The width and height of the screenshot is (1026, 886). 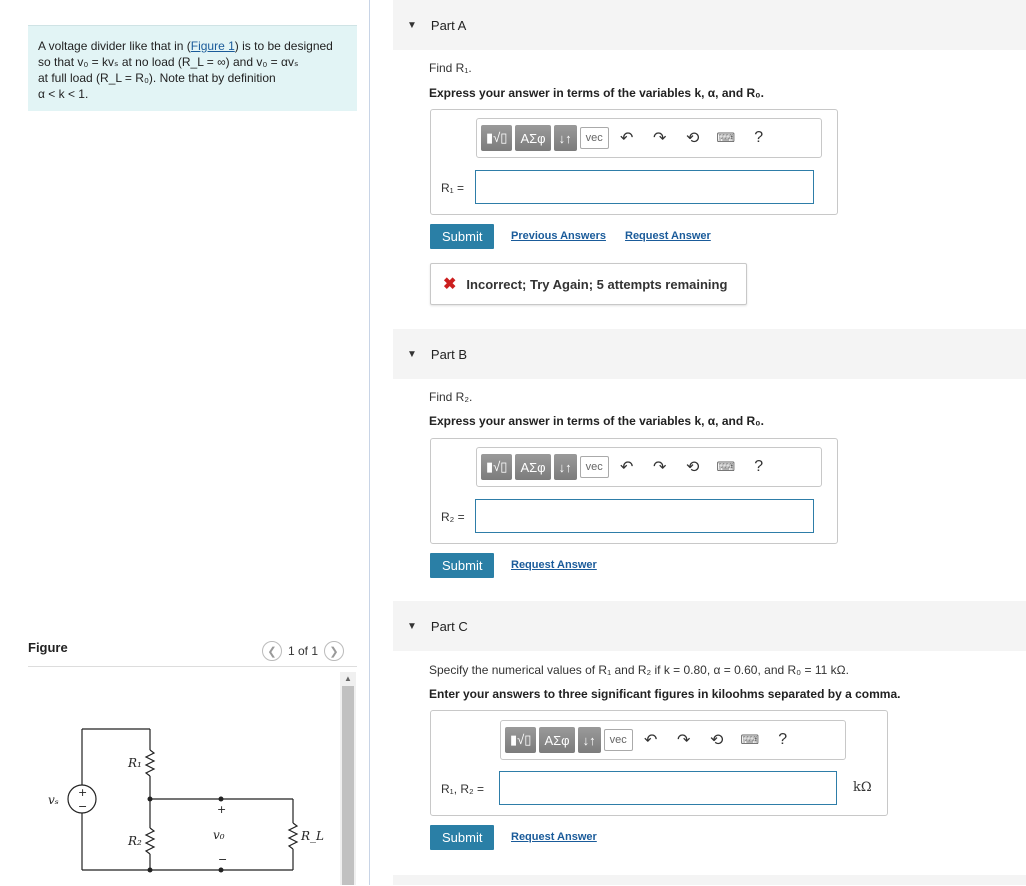 What do you see at coordinates (134, 841) in the screenshot?
I see `r2-label: R₂` at bounding box center [134, 841].